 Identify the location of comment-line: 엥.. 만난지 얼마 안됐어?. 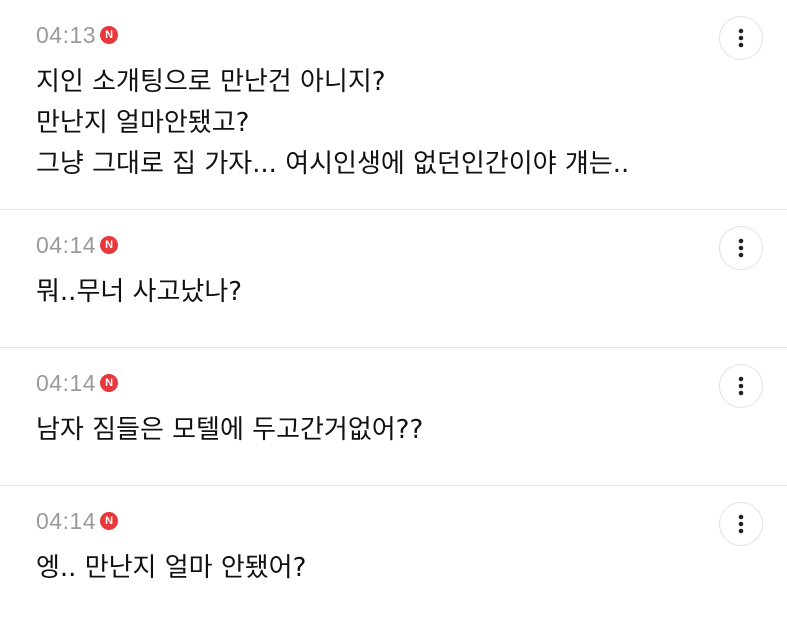
(171, 568).